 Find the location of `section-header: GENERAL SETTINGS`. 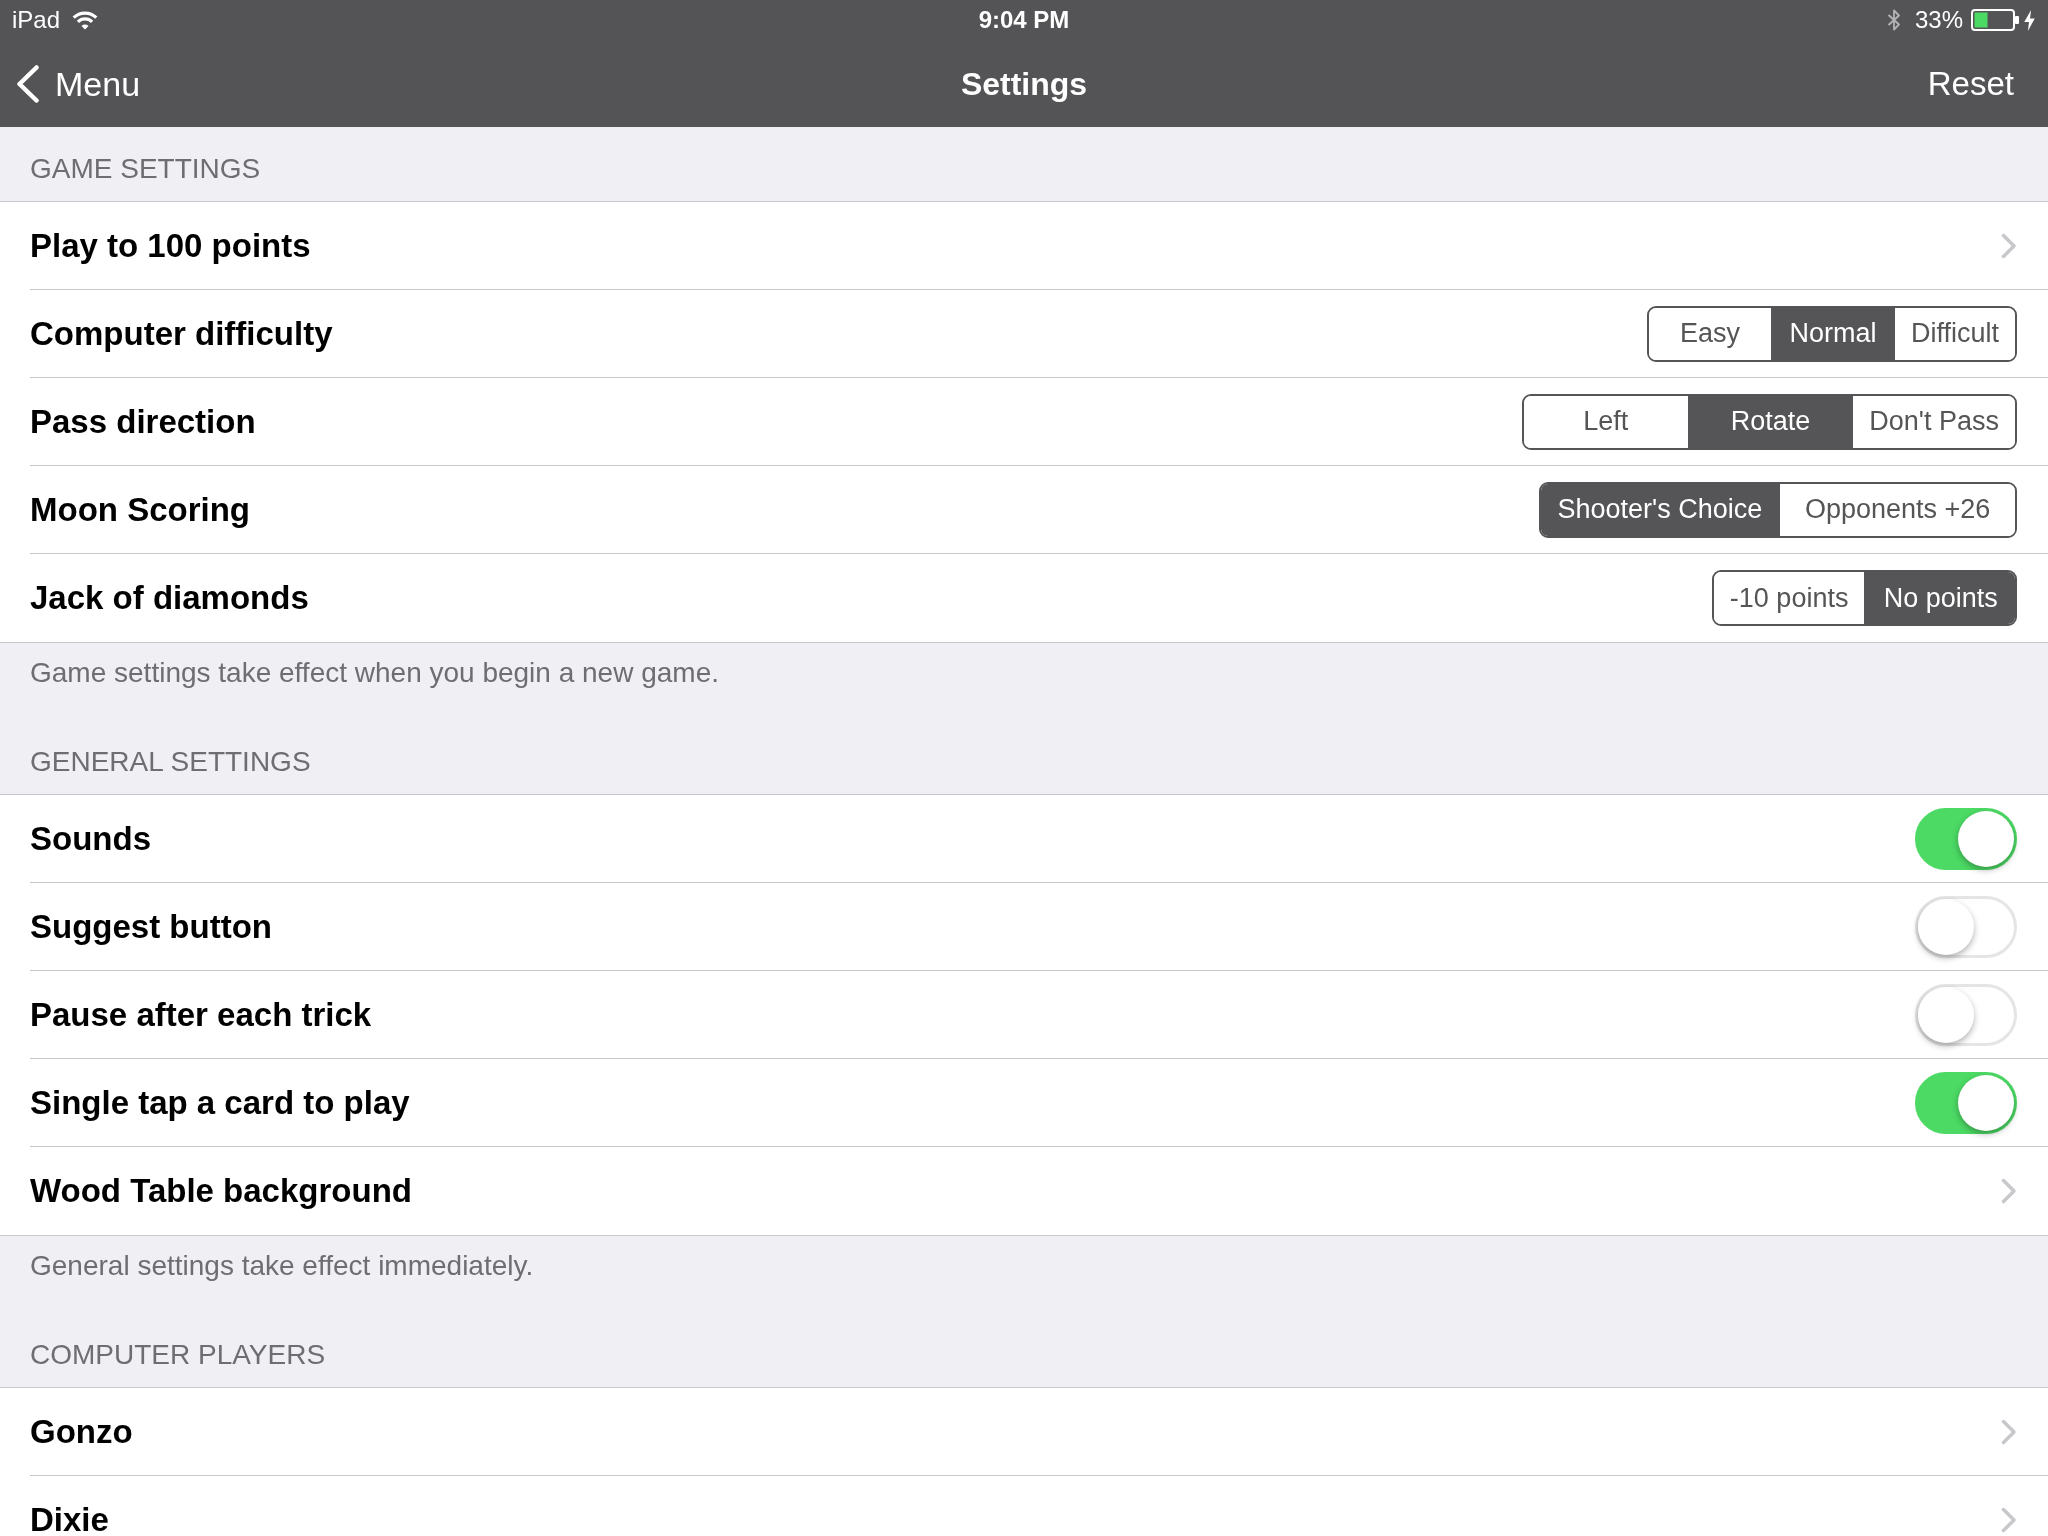

section-header: GENERAL SETTINGS is located at coordinates (170, 762).